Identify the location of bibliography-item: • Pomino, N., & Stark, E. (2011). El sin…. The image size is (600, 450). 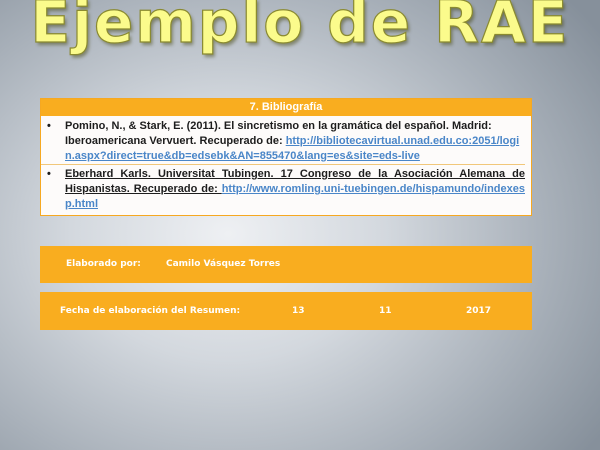
(283, 141).